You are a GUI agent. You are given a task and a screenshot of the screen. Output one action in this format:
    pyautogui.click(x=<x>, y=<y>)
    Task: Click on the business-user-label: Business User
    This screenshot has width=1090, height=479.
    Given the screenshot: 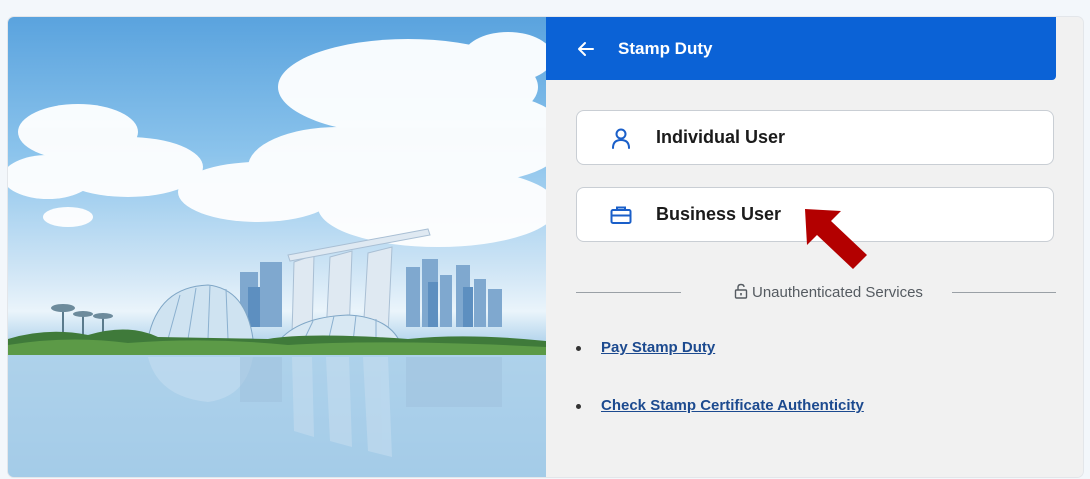 What is the action you would take?
    pyautogui.click(x=719, y=214)
    